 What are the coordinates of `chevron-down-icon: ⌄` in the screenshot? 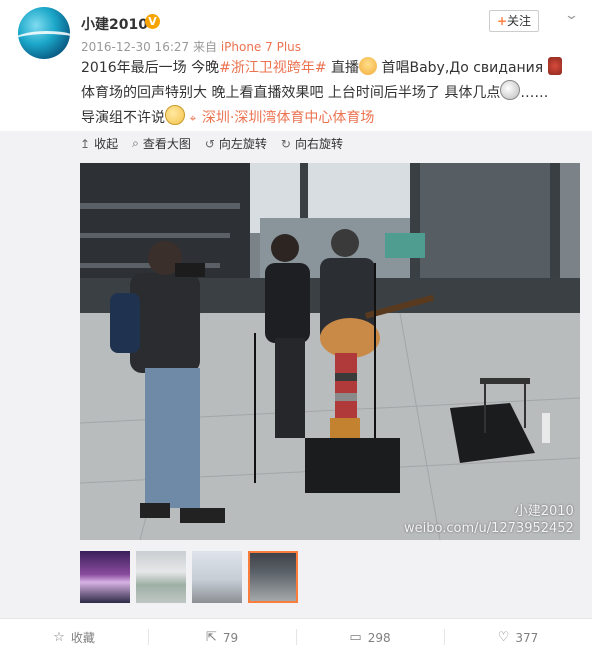 It's located at (571, 15).